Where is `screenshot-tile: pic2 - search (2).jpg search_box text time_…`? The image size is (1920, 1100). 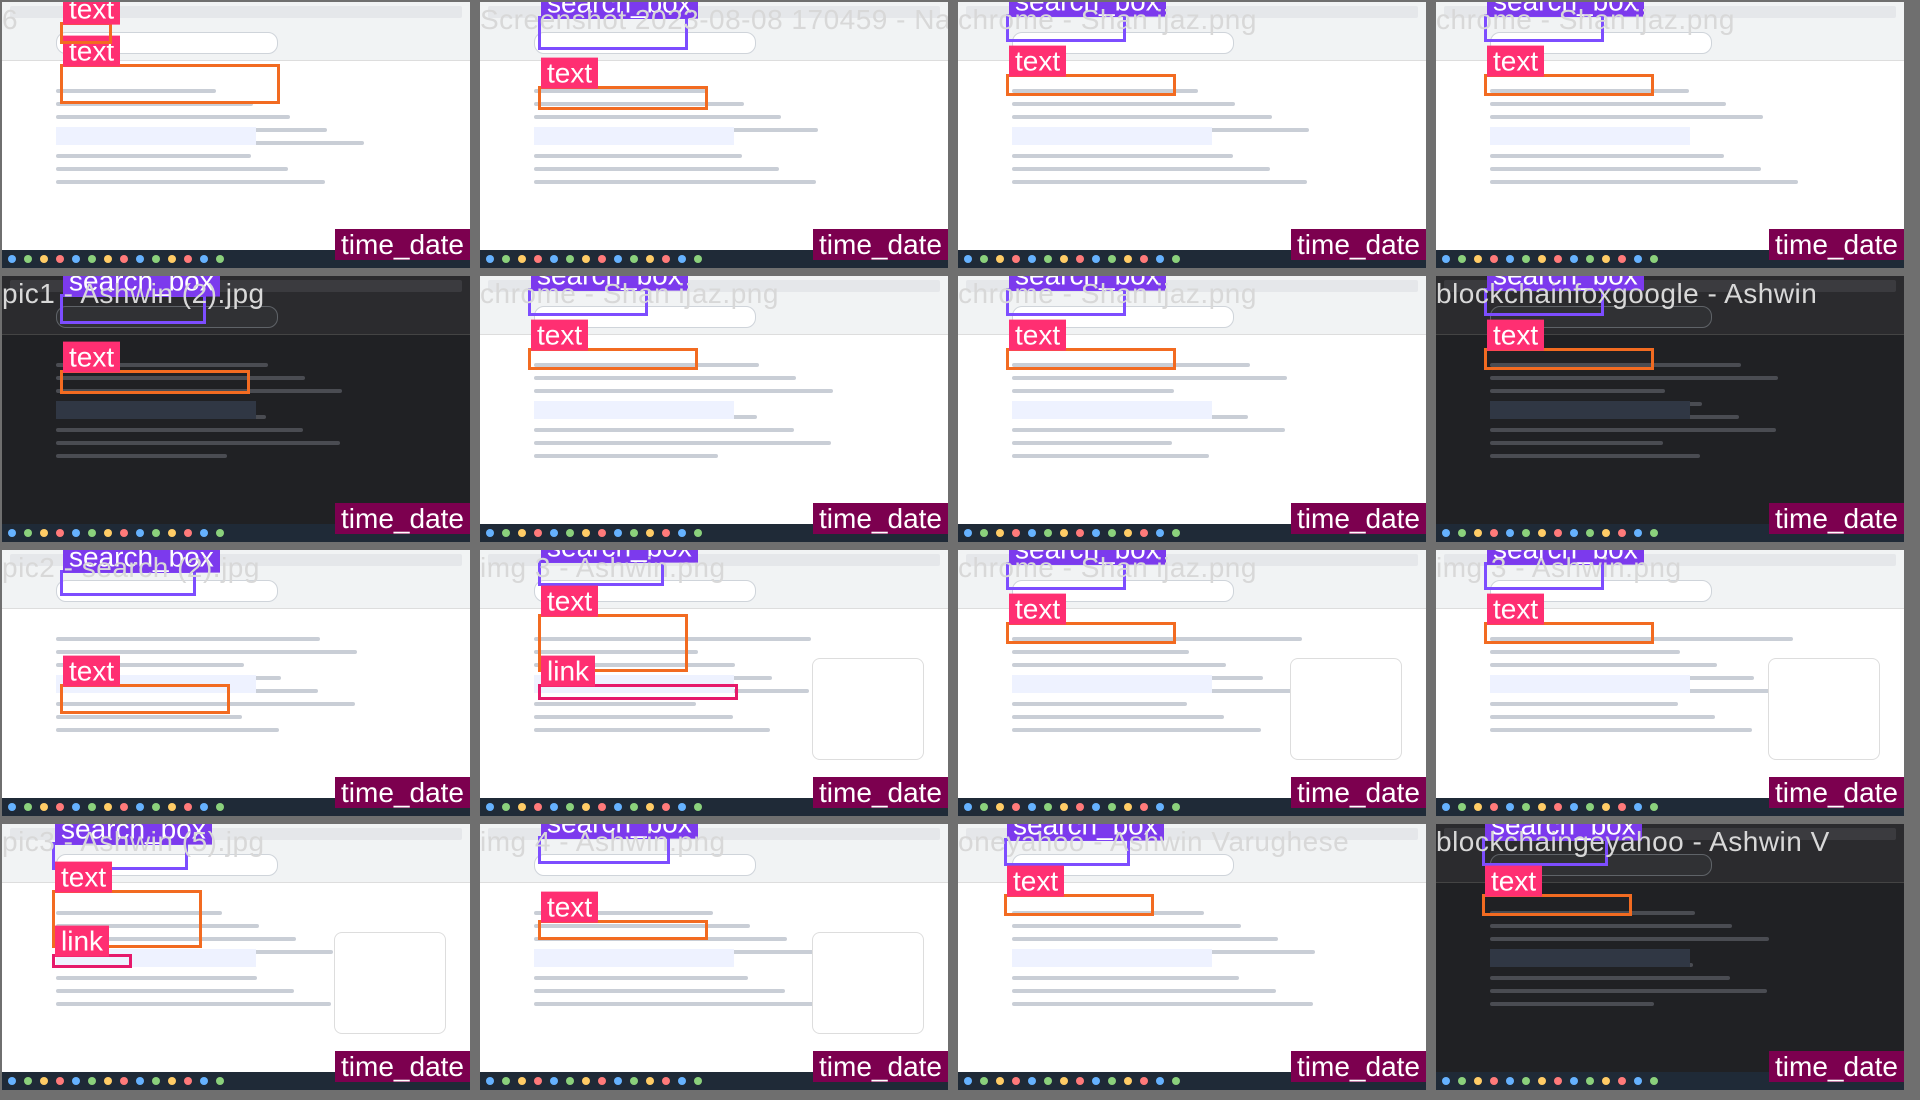
screenshot-tile: pic2 - search (2).jpg search_box text time_… is located at coordinates (236, 683).